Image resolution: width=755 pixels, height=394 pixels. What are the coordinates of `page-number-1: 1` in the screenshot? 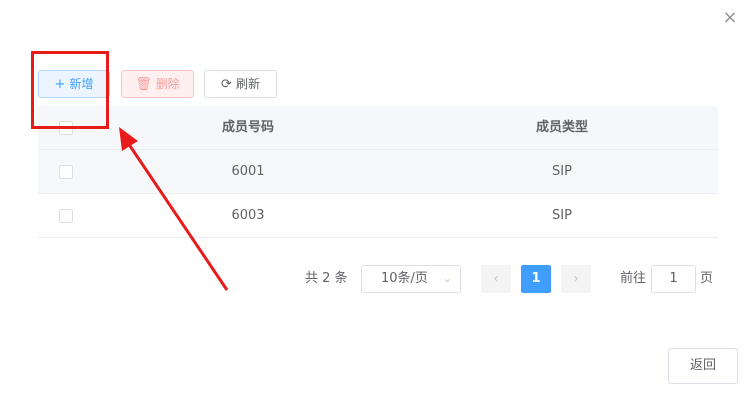 It's located at (536, 279).